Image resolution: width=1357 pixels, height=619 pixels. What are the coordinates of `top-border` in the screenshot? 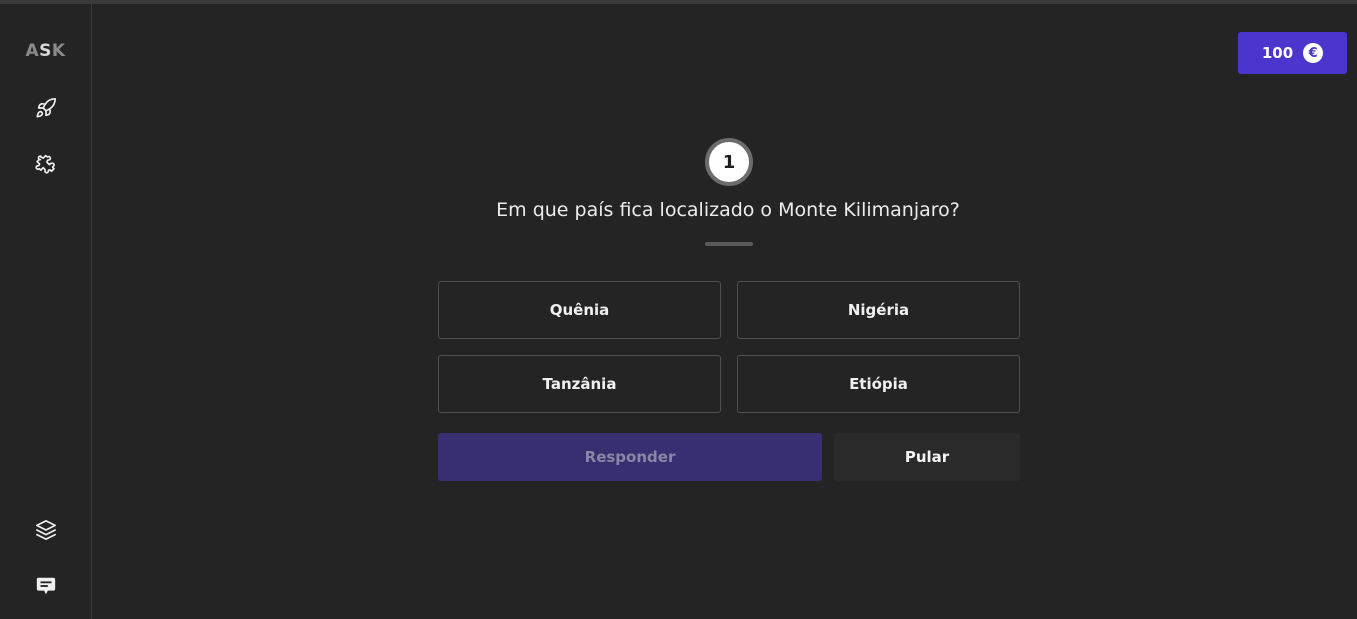 It's located at (678, 2).